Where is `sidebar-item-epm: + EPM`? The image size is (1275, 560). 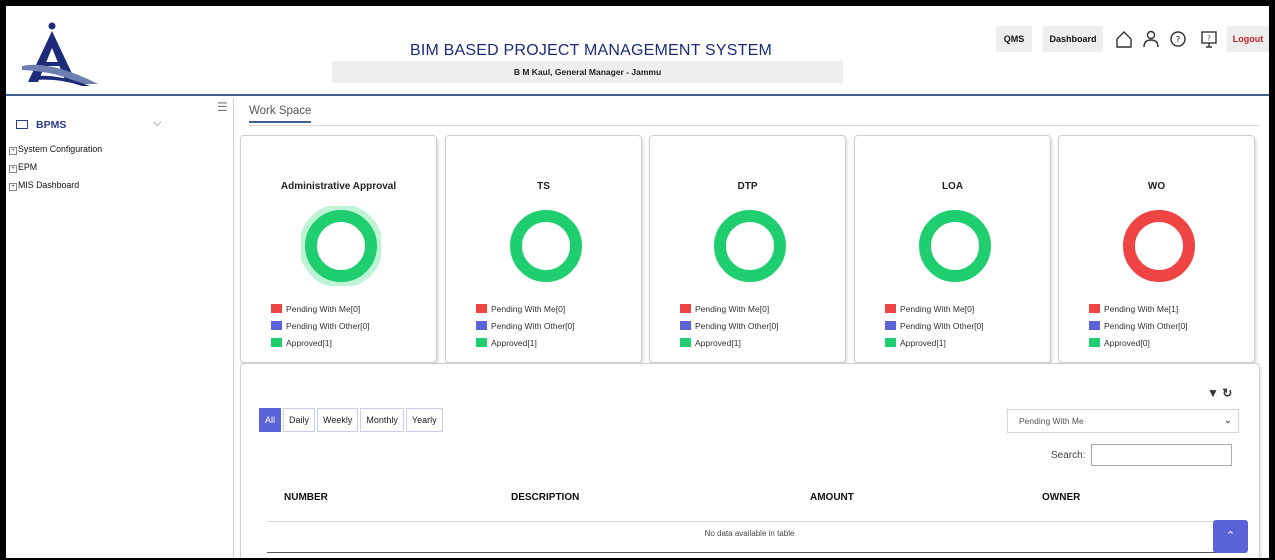 sidebar-item-epm: + EPM is located at coordinates (23, 167).